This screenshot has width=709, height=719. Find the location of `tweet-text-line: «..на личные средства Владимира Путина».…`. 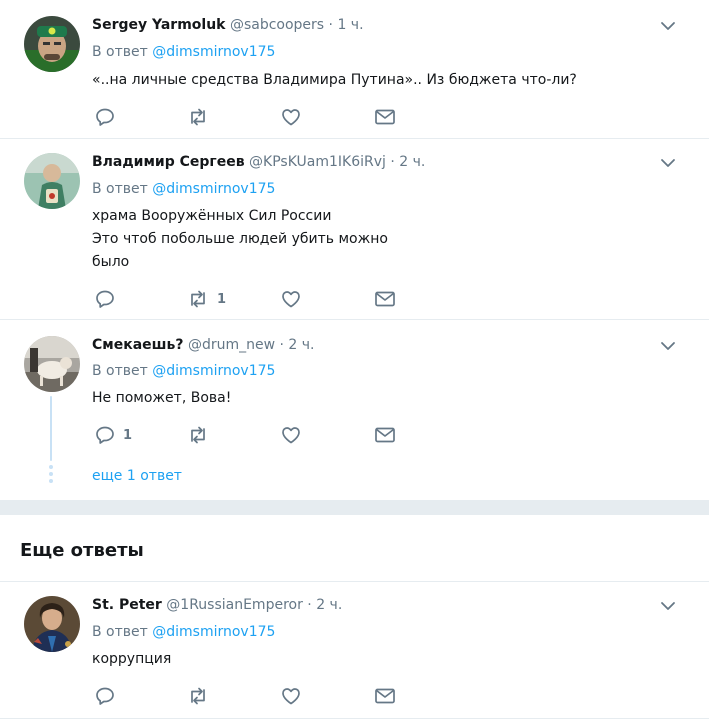

tweet-text-line: «..на личные средства Владимира Путина».… is located at coordinates (334, 80).